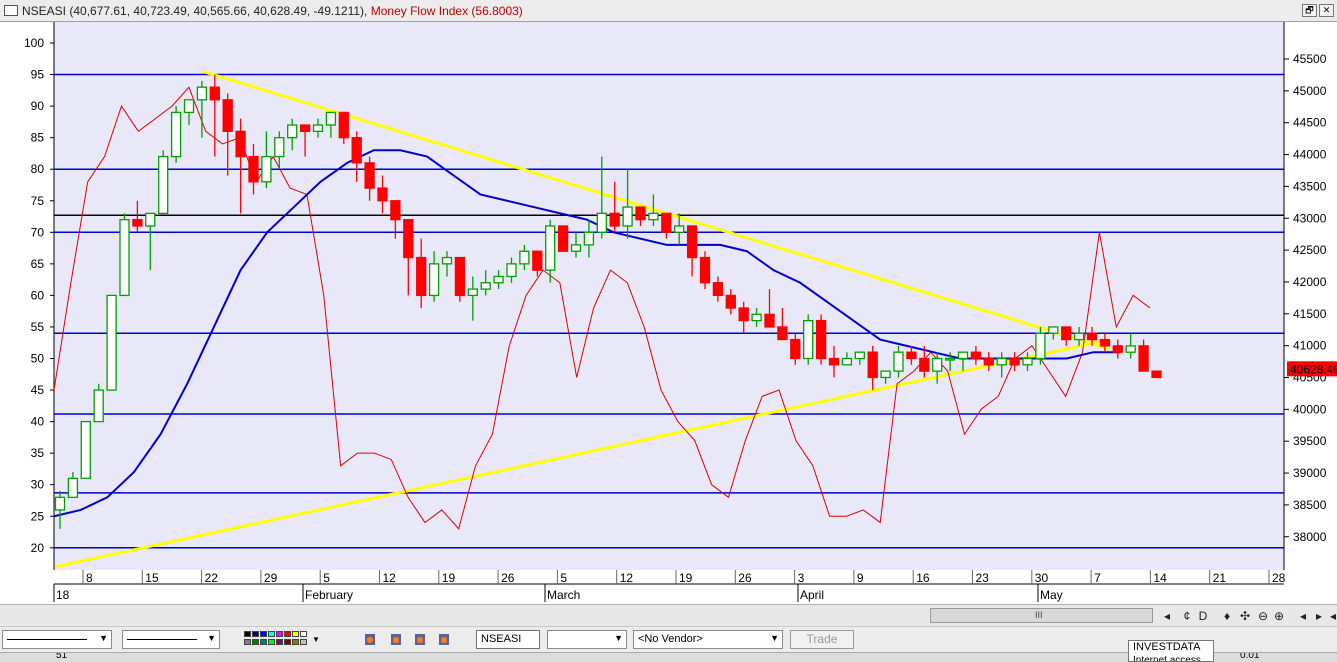  Describe the element at coordinates (47, 639) in the screenshot. I see `line-style-sample` at that location.